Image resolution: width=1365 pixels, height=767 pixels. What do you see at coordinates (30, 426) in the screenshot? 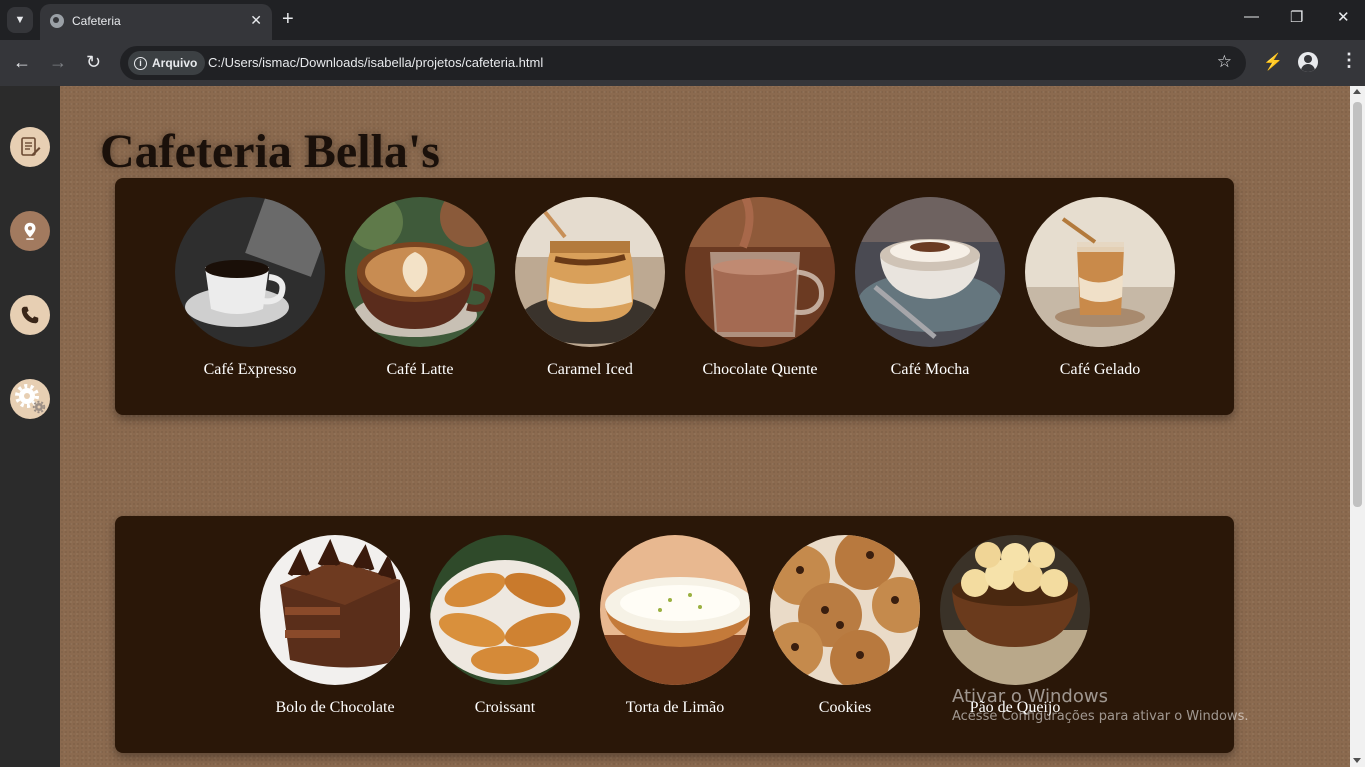
I see `sidebar` at bounding box center [30, 426].